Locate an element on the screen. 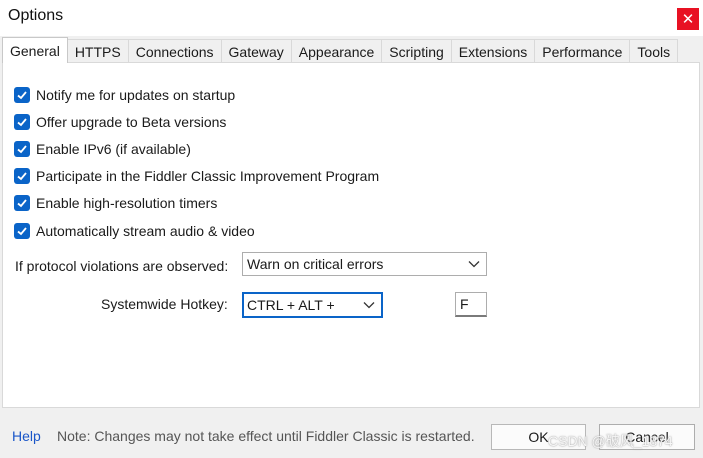 The image size is (703, 458). protocol-violations-select: Warn on critical errors is located at coordinates (364, 264).